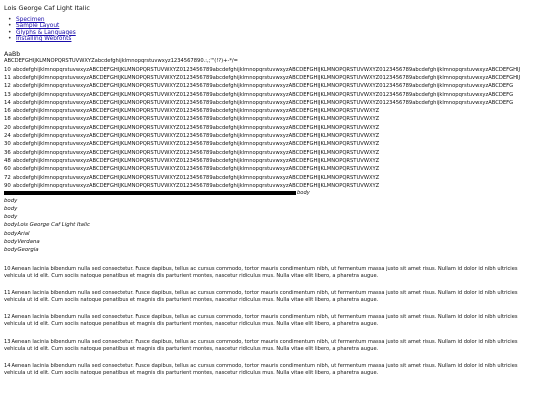  What do you see at coordinates (7, 293) in the screenshot?
I see `paragraph-size: 11` at bounding box center [7, 293].